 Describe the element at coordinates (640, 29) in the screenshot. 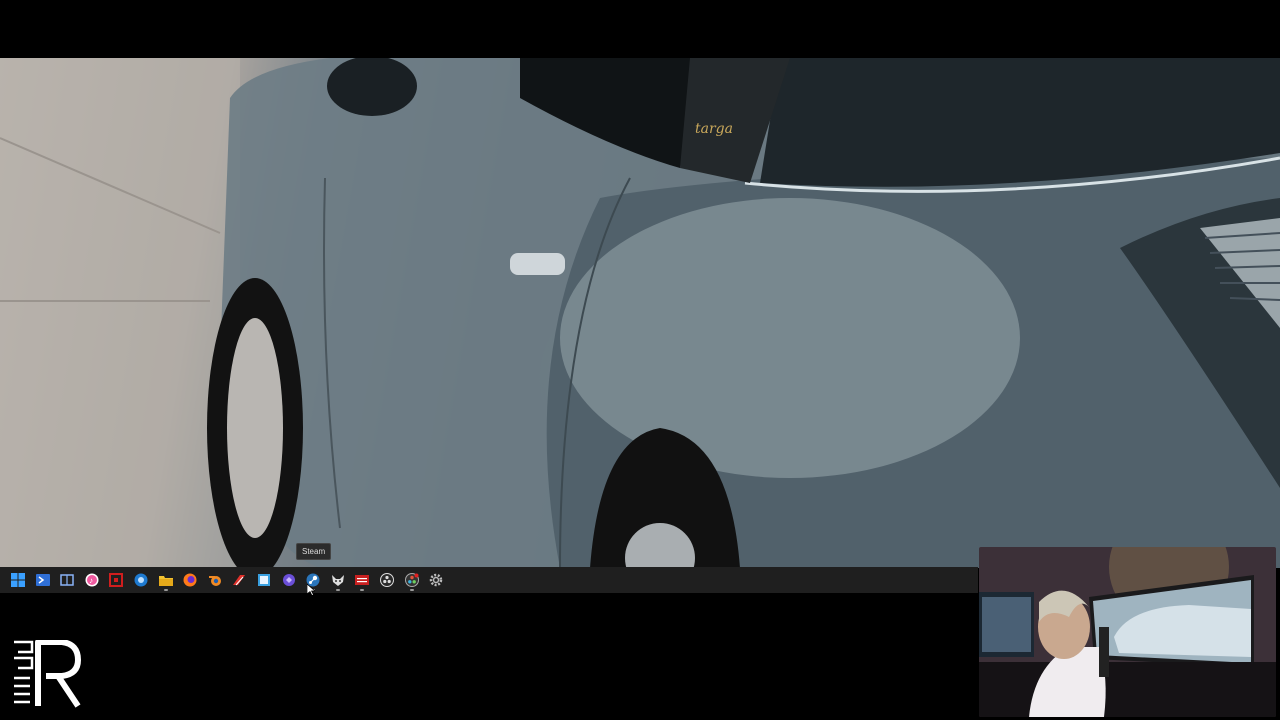

I see `top-letterbox` at that location.